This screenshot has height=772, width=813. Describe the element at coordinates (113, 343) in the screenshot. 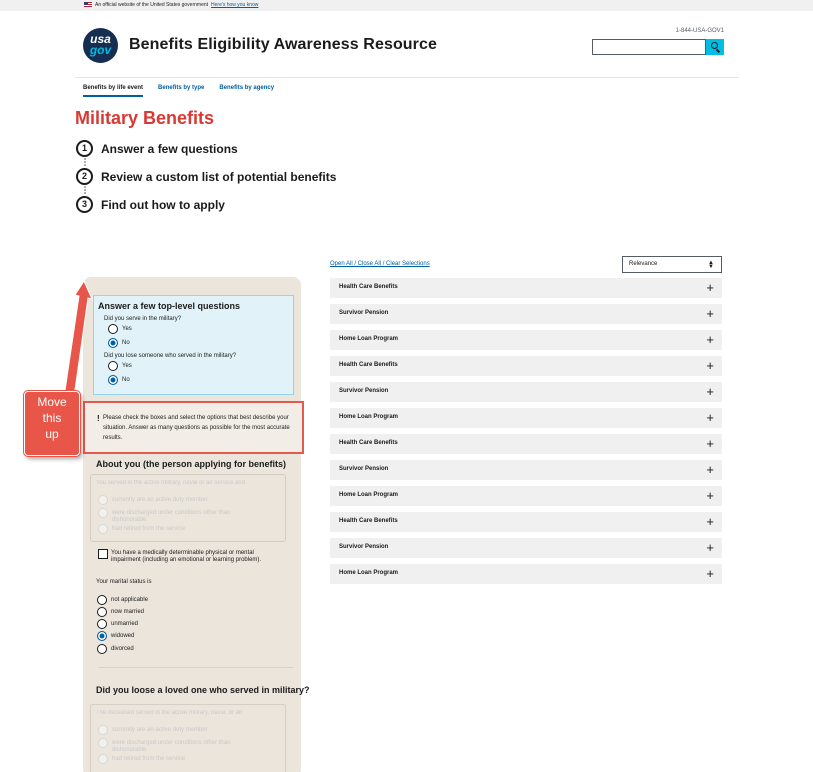

I see `q1-no-radio` at that location.